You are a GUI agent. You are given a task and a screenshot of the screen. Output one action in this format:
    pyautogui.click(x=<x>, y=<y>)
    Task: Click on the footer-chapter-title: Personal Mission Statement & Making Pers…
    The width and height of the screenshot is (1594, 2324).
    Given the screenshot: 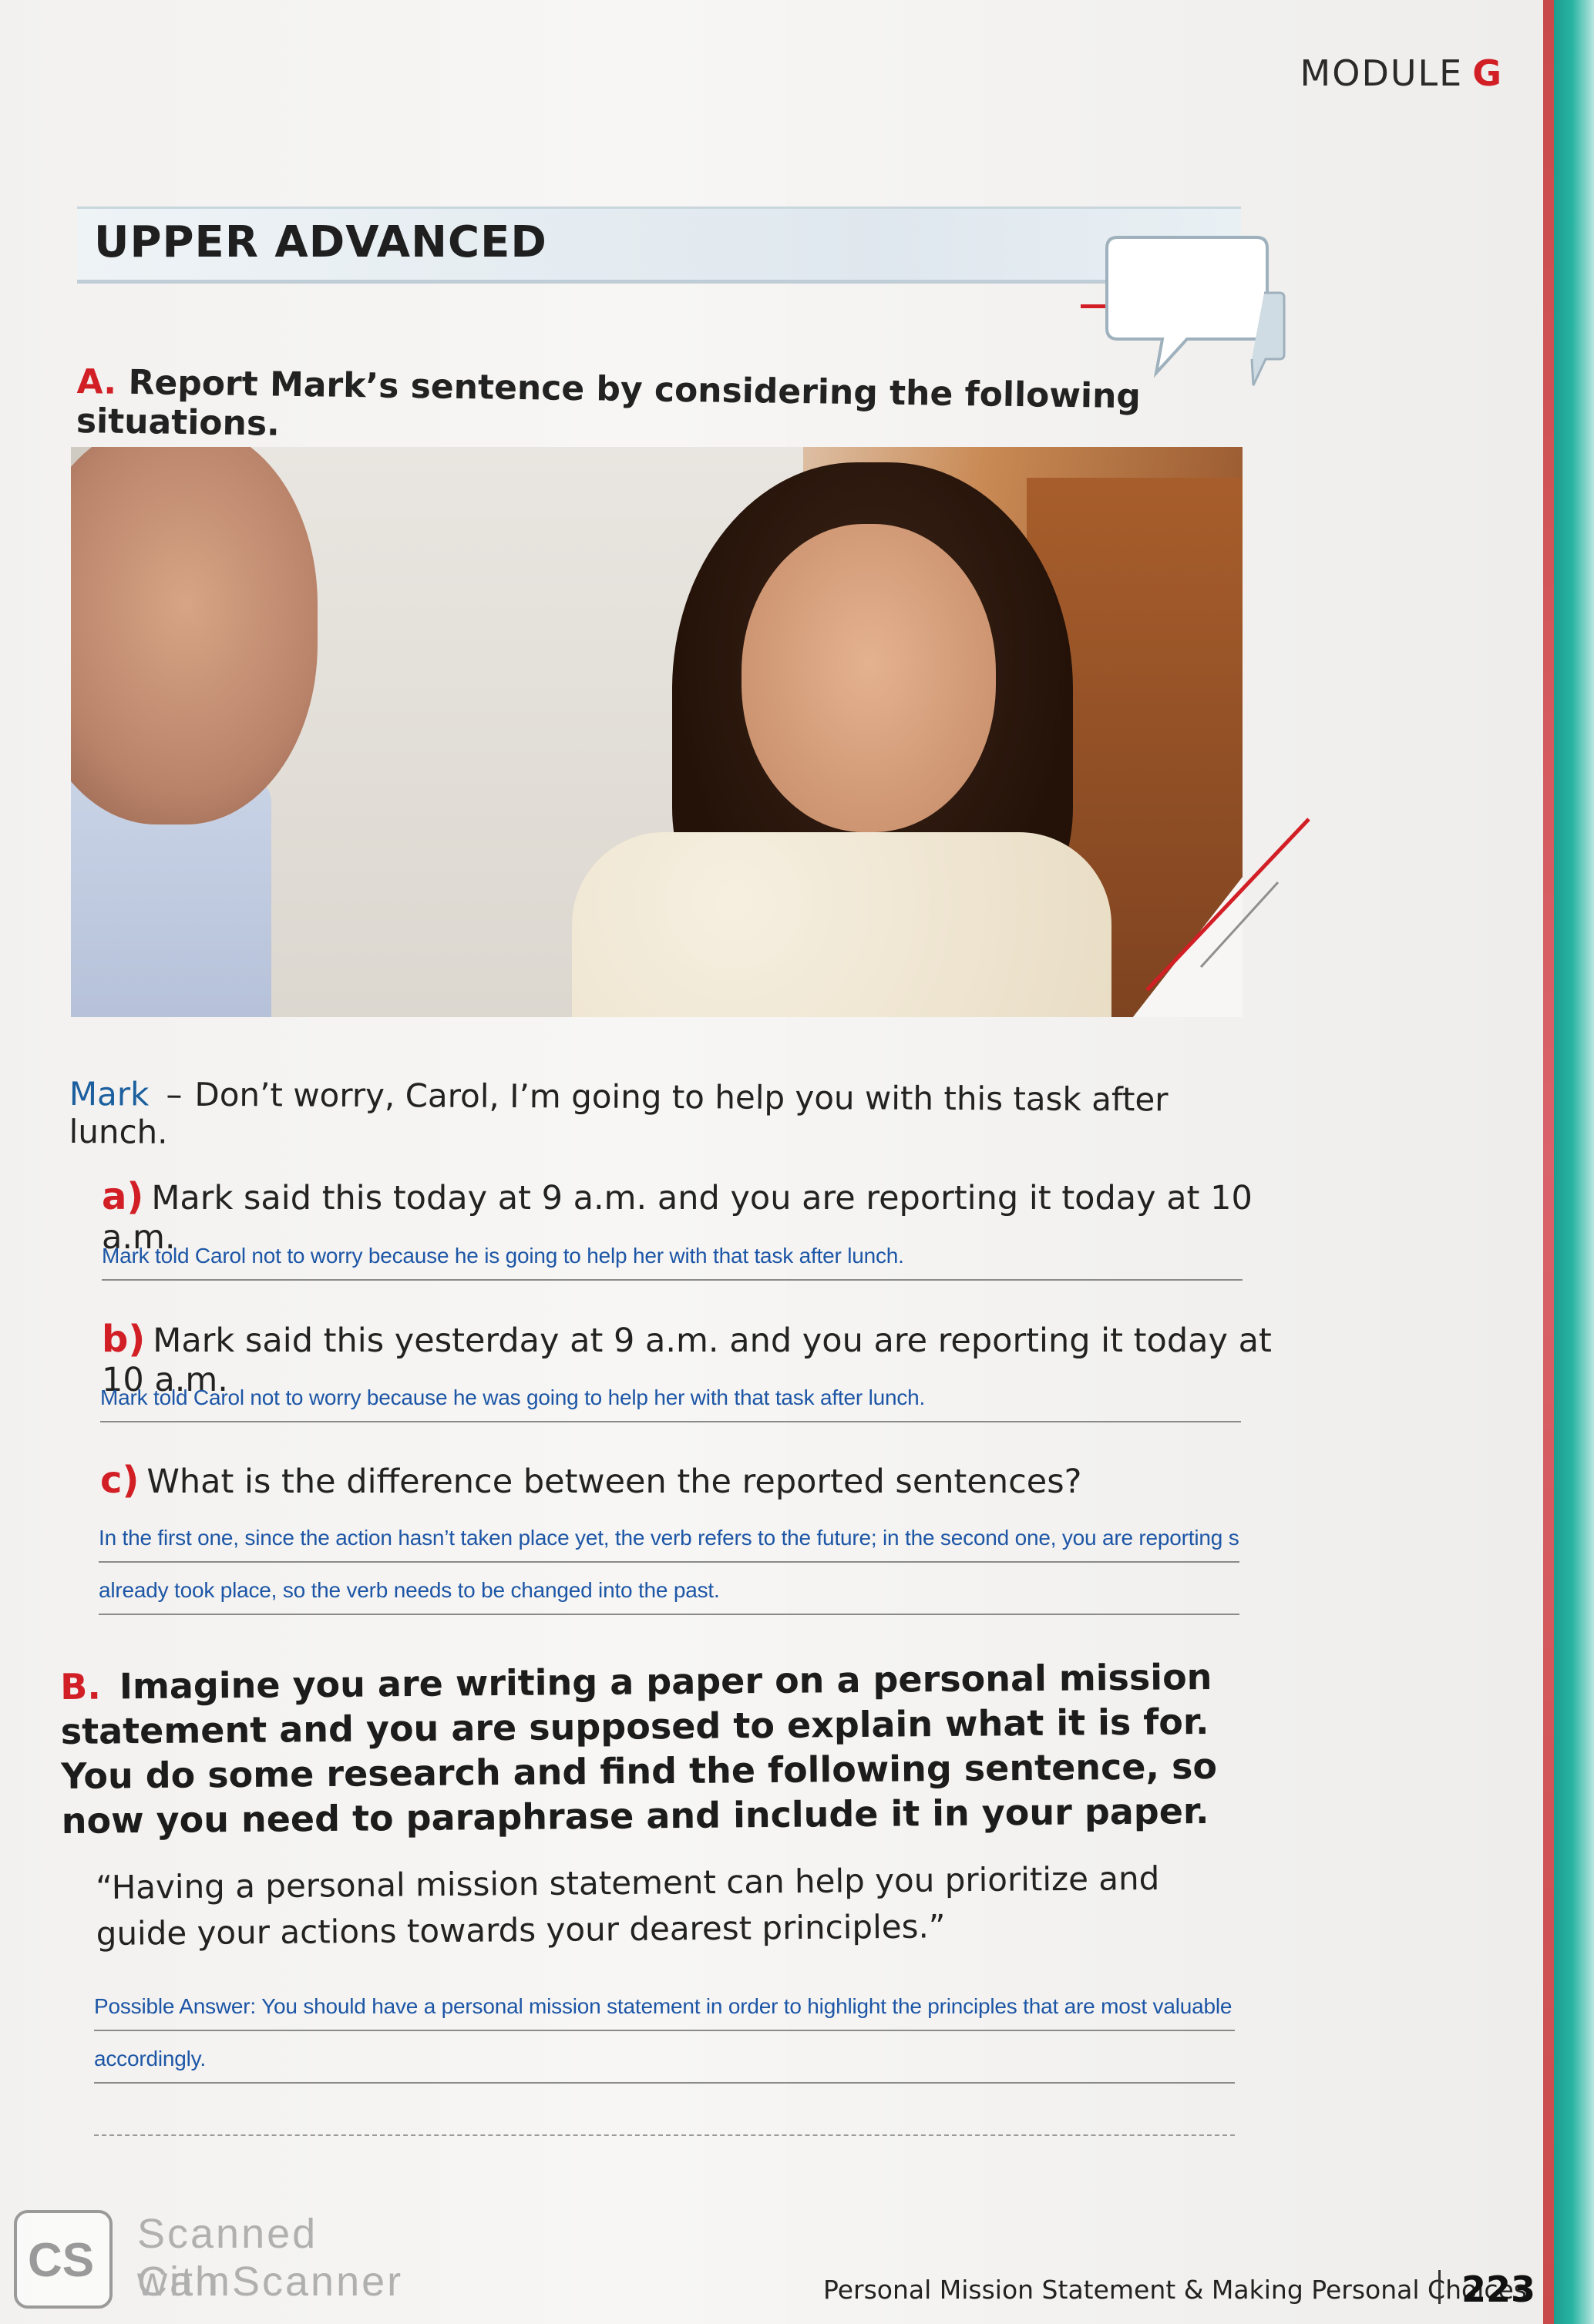 What is the action you would take?
    pyautogui.click(x=1175, y=2290)
    